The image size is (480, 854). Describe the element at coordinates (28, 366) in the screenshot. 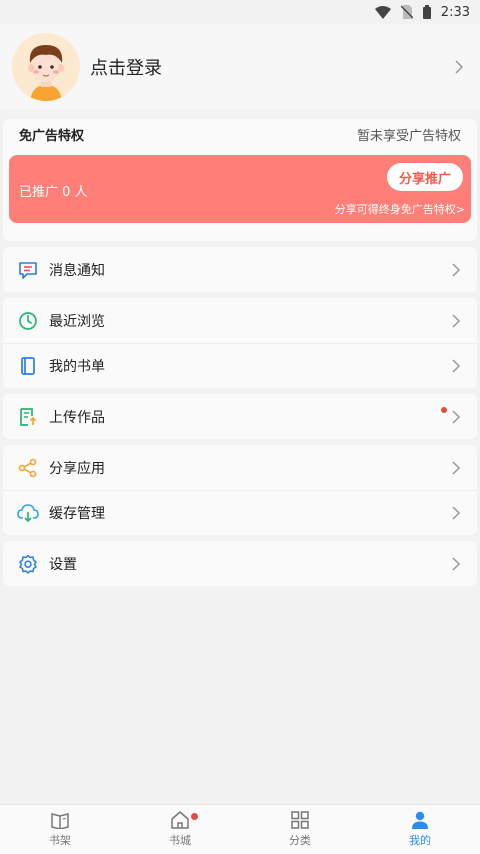

I see `book-icon` at that location.